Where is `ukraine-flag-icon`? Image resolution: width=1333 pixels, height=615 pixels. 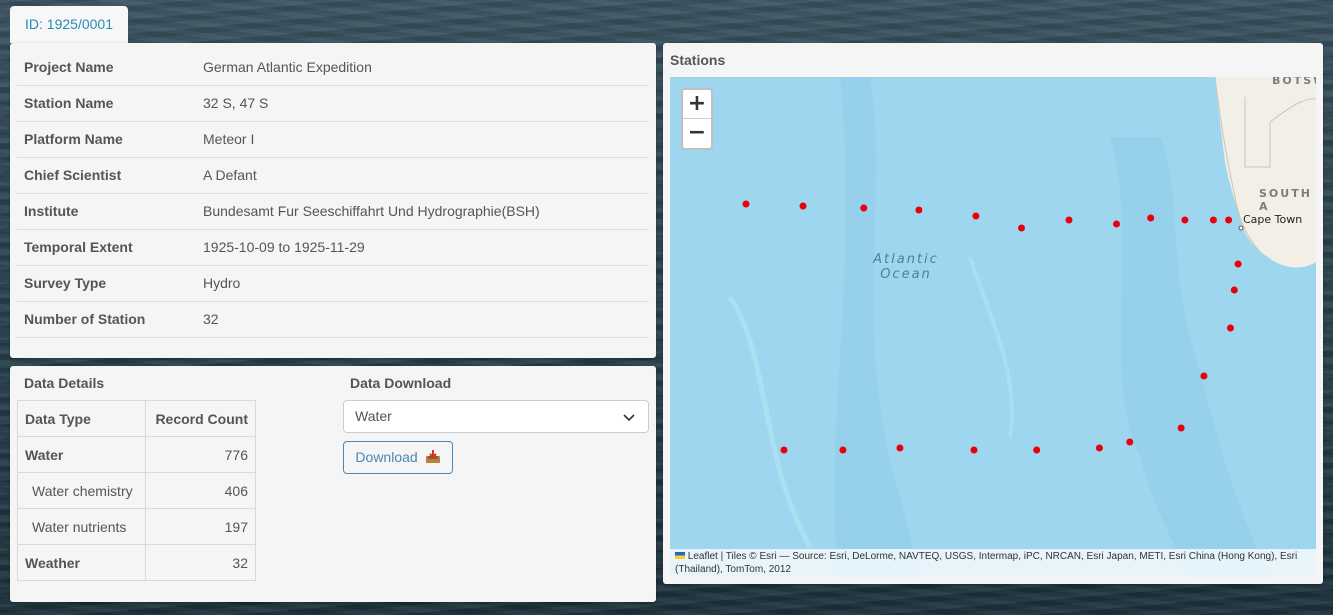
ukraine-flag-icon is located at coordinates (680, 555).